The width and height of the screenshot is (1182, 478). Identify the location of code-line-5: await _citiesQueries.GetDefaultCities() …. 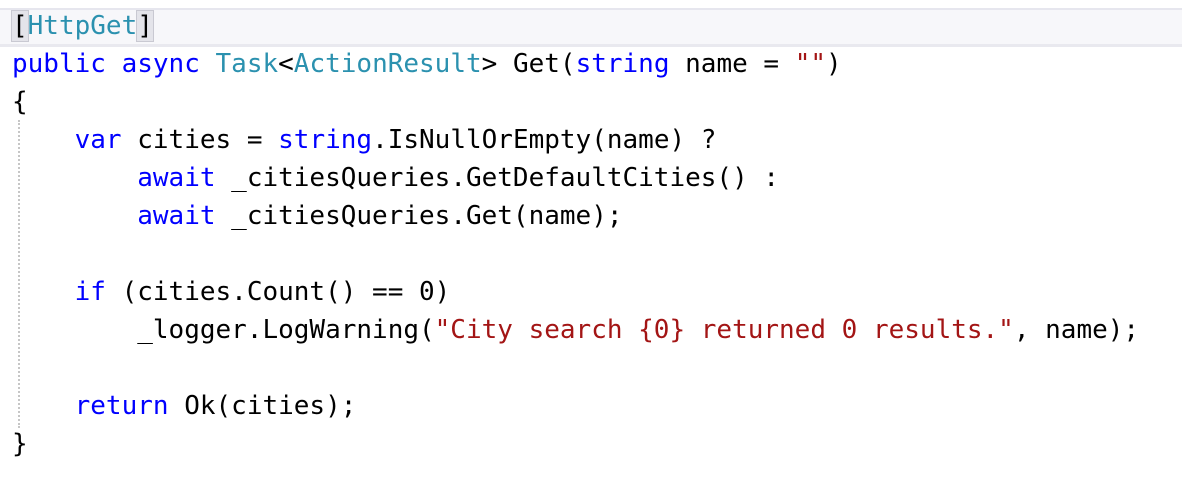
(395, 178).